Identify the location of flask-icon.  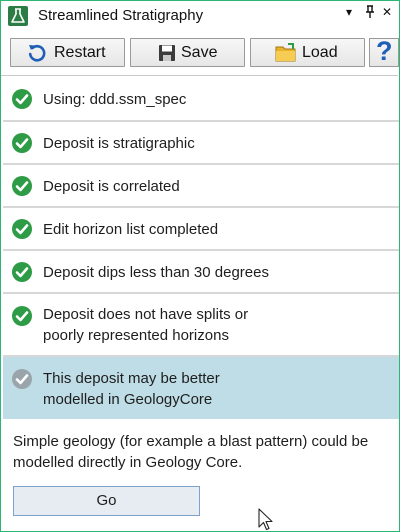
(18, 16).